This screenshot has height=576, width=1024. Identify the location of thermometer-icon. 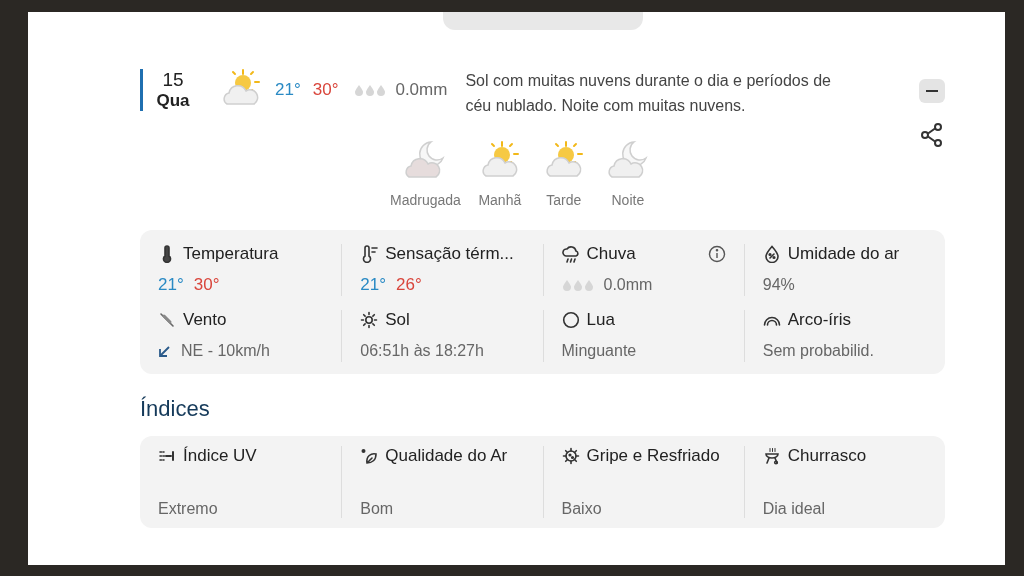
(369, 254).